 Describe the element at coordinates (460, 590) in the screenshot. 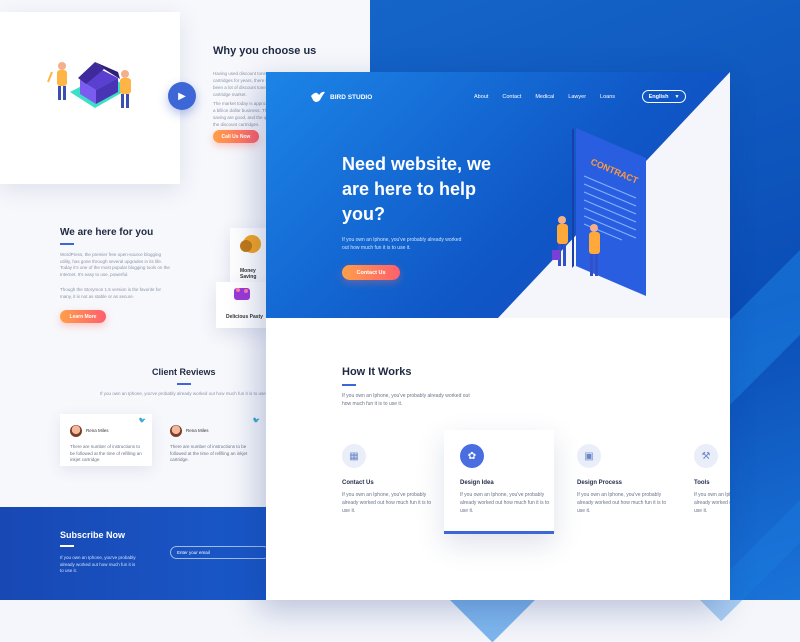

I see `partial-card` at that location.